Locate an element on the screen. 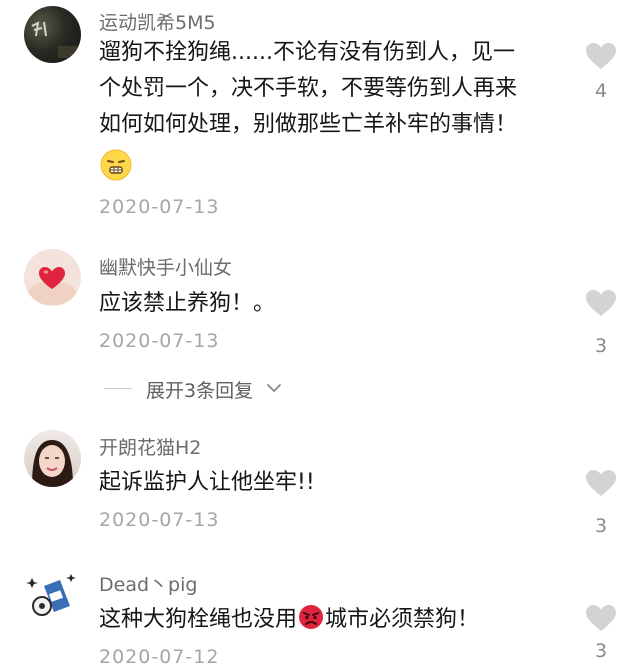 The width and height of the screenshot is (641, 668). username: Dead丶pig is located at coordinates (148, 583).